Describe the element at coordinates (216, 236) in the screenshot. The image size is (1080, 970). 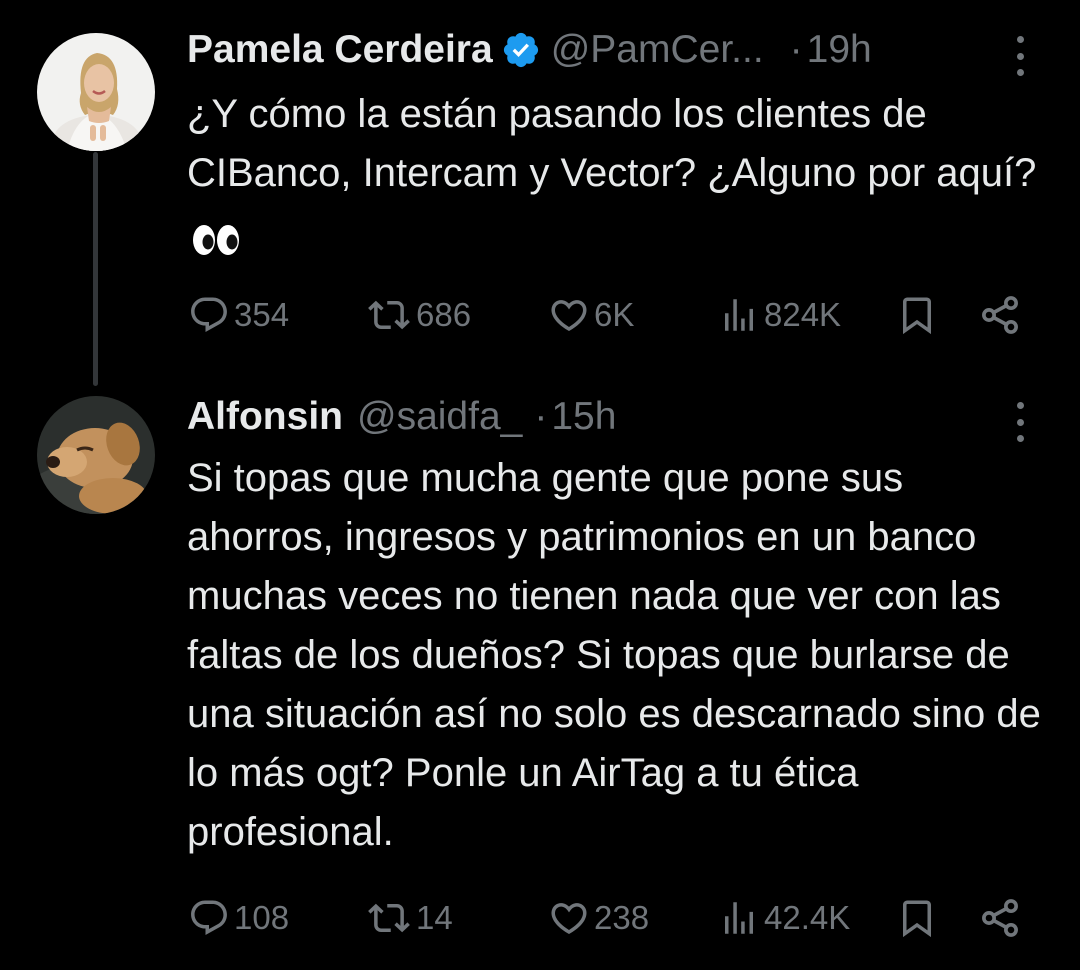
I see `eyes-icon` at that location.